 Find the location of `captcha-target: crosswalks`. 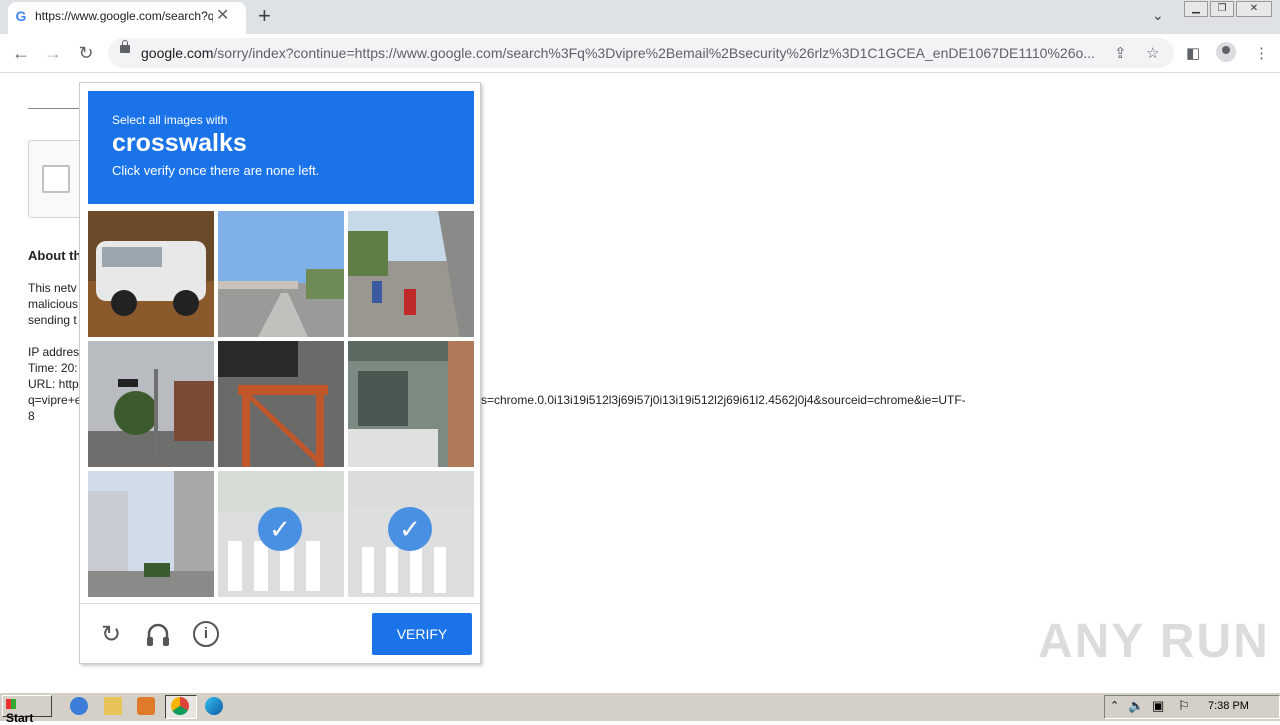

captcha-target: crosswalks is located at coordinates (179, 143).